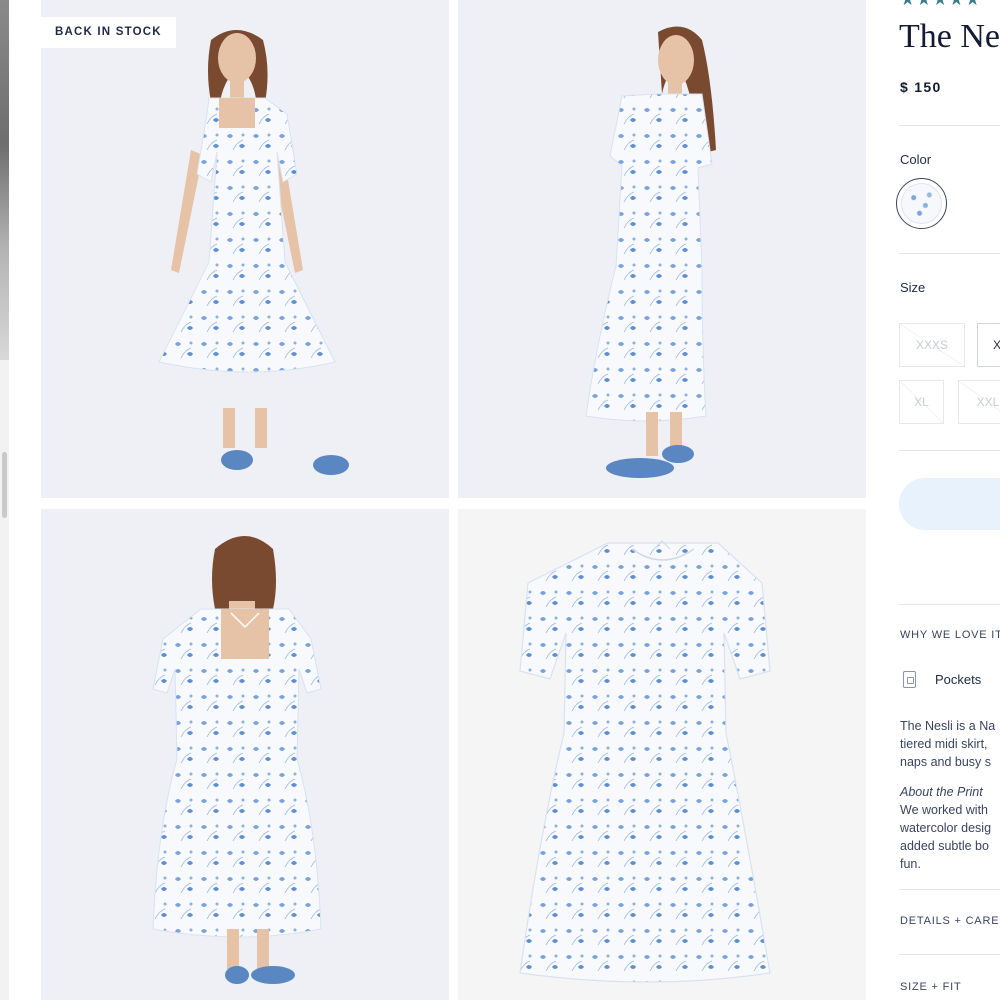  What do you see at coordinates (909, 679) in the screenshot?
I see `pocket-icon` at bounding box center [909, 679].